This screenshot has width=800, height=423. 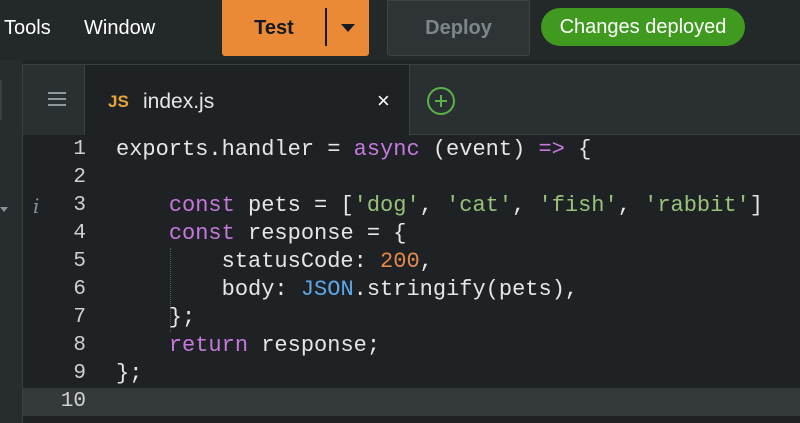 What do you see at coordinates (79, 345) in the screenshot?
I see `line-number: 8` at bounding box center [79, 345].